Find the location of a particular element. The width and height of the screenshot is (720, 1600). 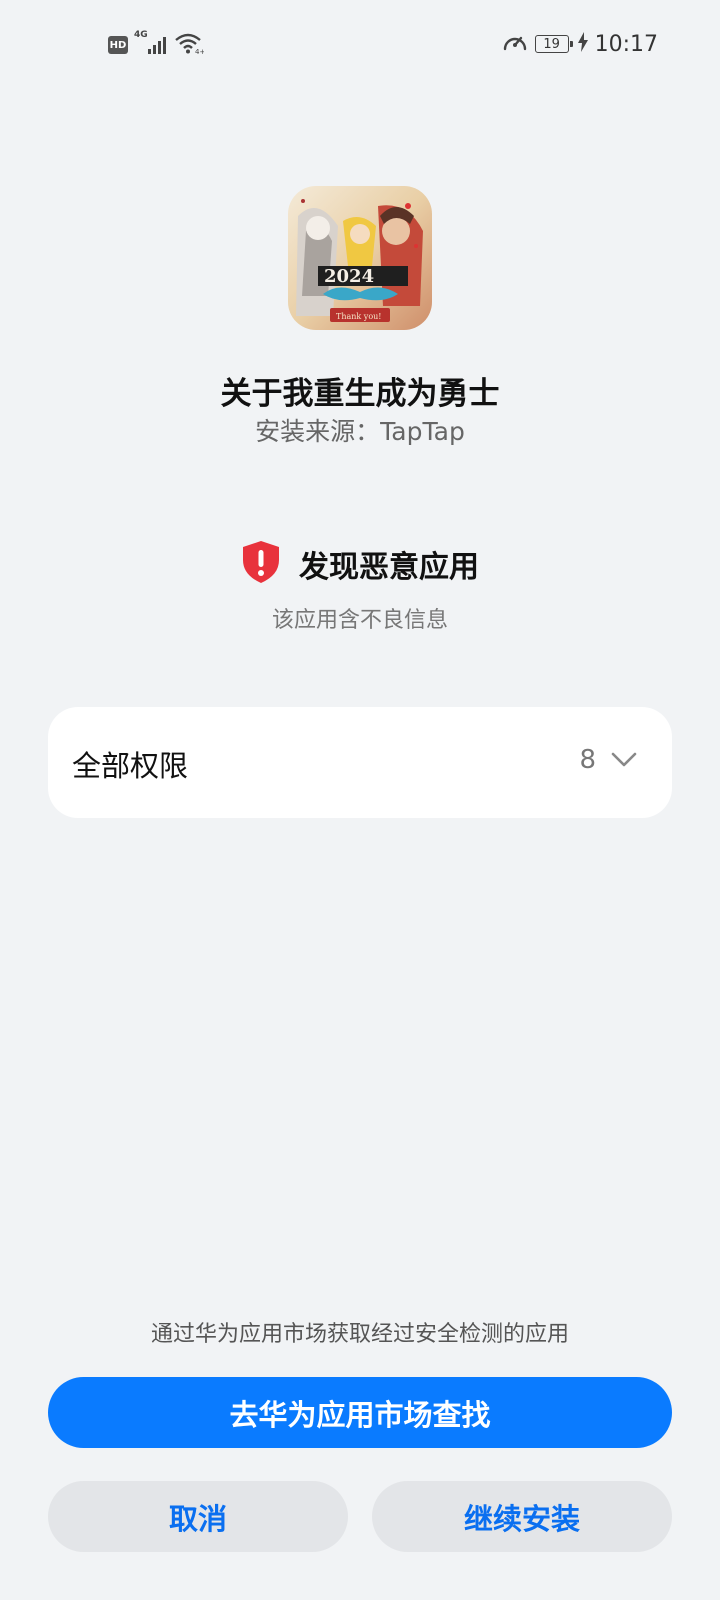

footer-note: 通过华为应用市场获取经过安全检测的应用 is located at coordinates (359, 1334).